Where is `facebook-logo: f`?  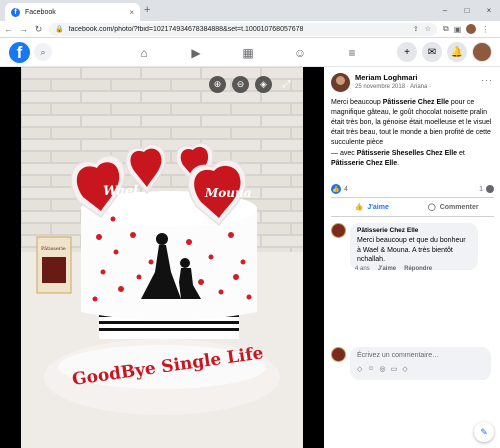
facebook-logo: f is located at coordinates (19, 52).